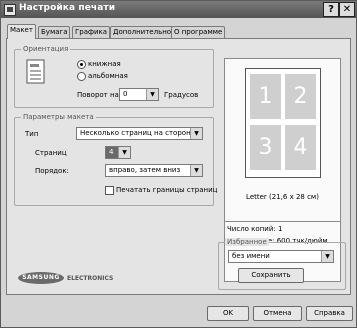 The height and width of the screenshot is (328, 357). Describe the element at coordinates (331, 9) in the screenshot. I see `help-title-button: ?` at that location.